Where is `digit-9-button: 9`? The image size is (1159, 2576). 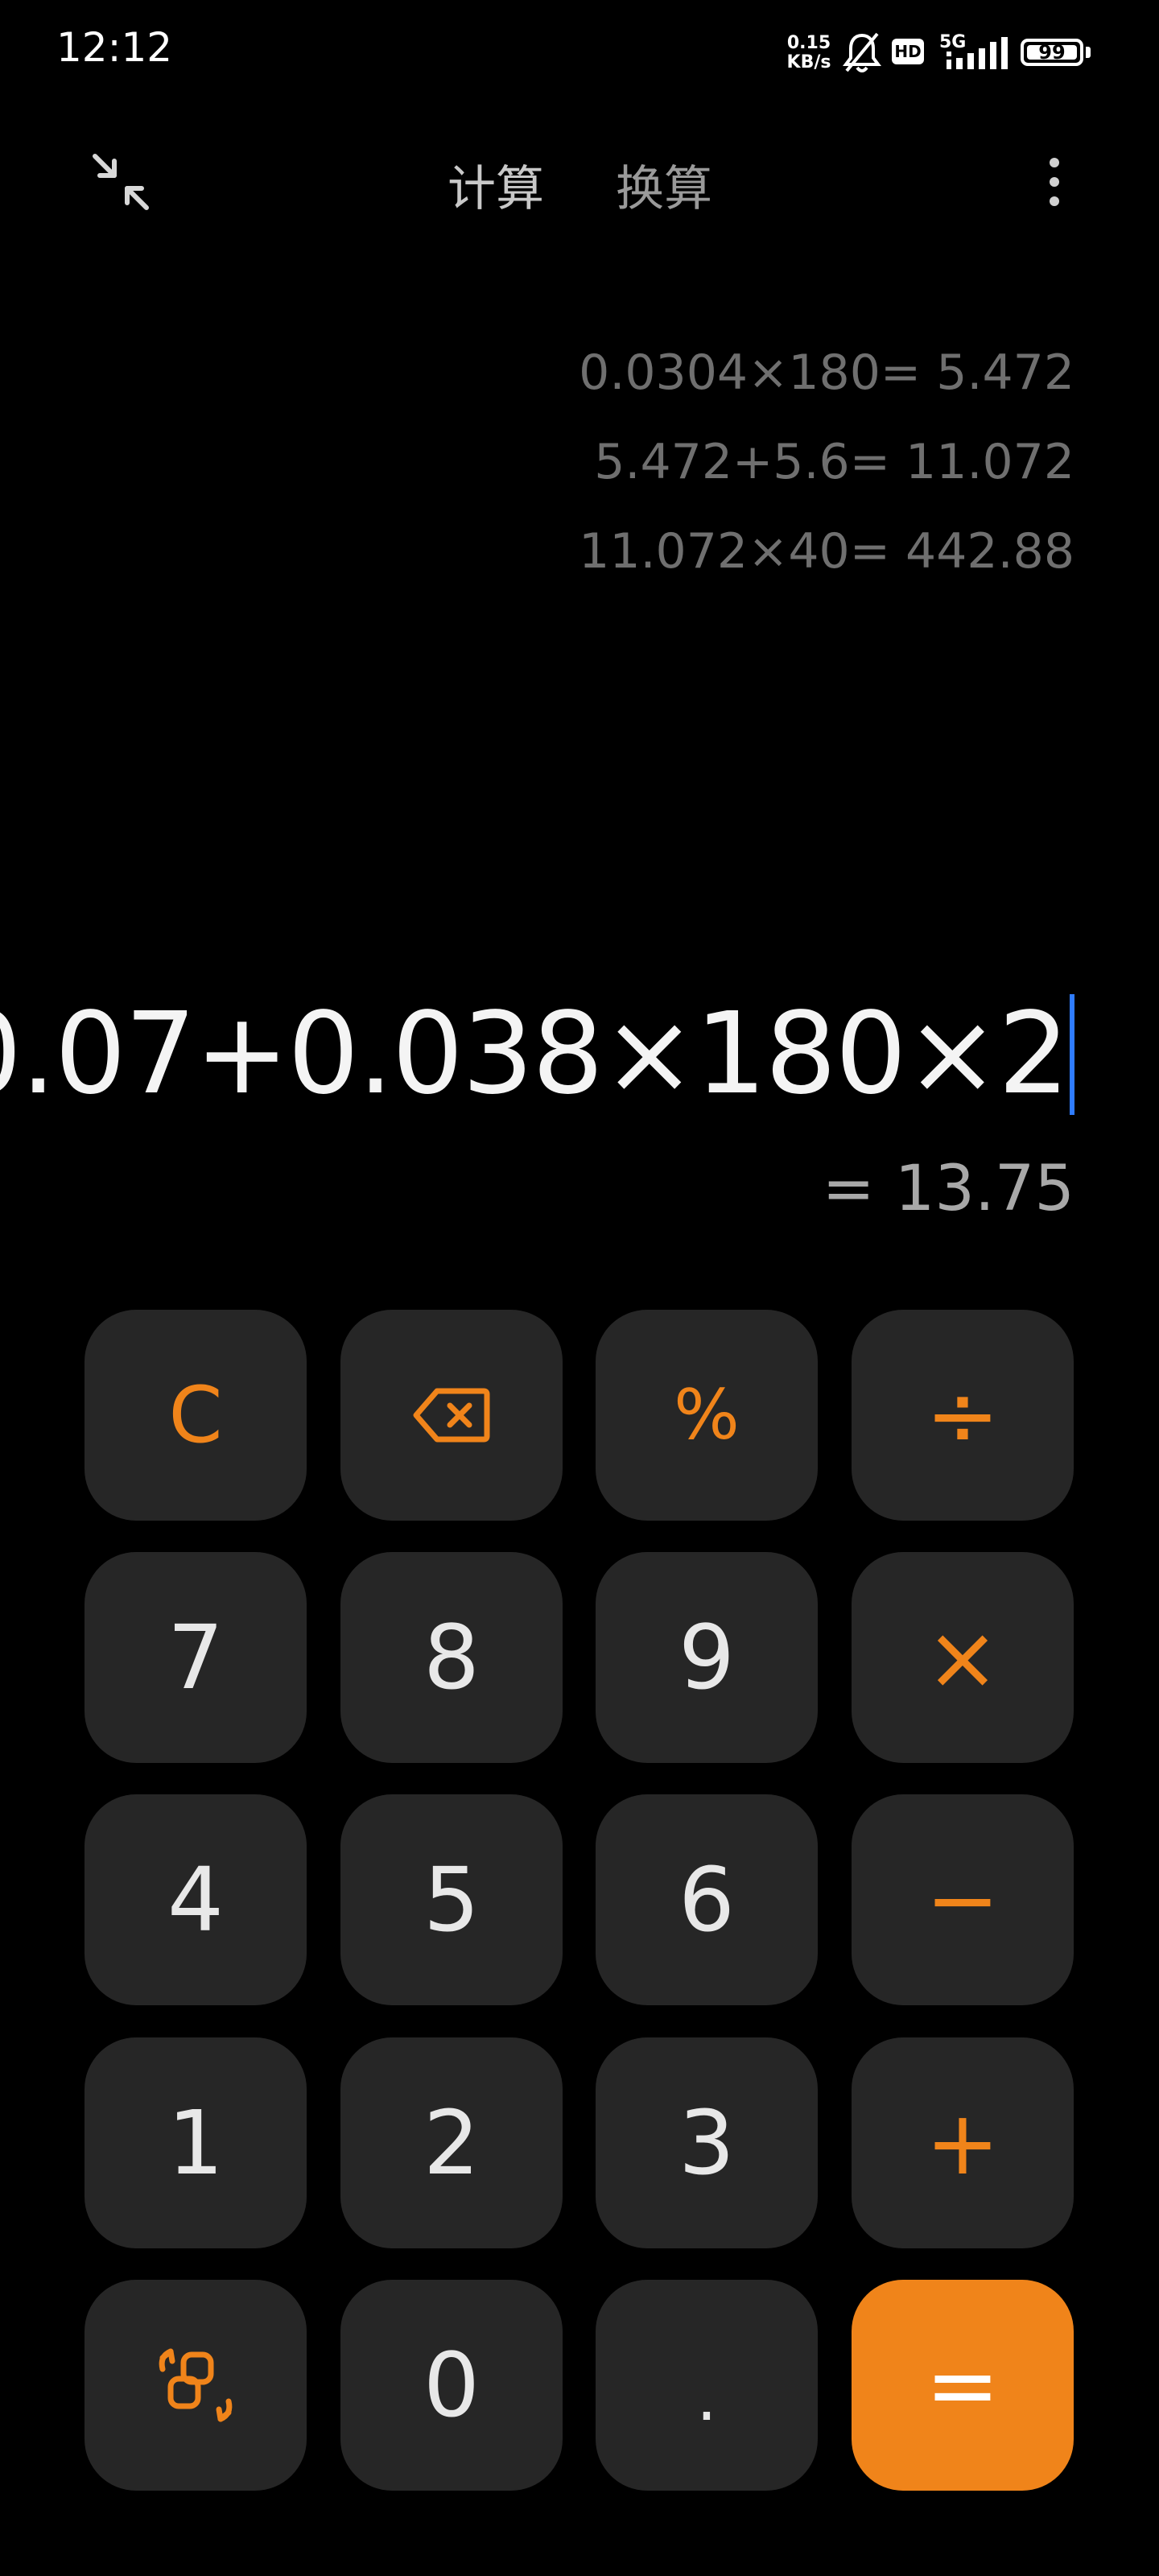 digit-9-button: 9 is located at coordinates (707, 1657).